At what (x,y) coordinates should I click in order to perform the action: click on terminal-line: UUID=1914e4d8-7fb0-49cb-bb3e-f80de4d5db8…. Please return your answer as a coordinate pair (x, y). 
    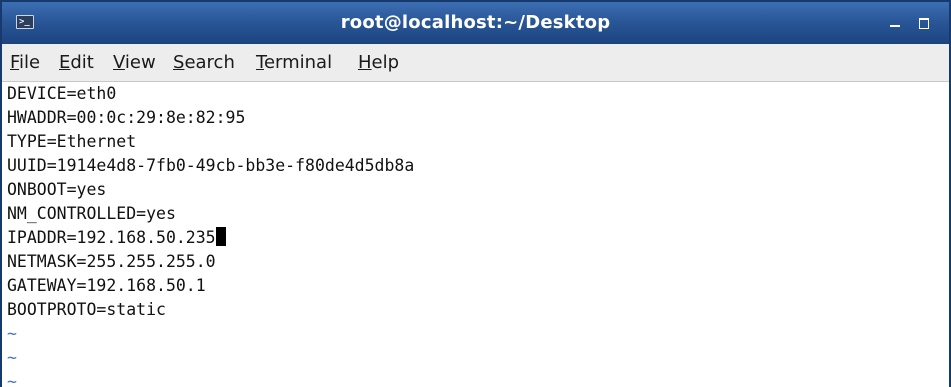
    Looking at the image, I should click on (211, 165).